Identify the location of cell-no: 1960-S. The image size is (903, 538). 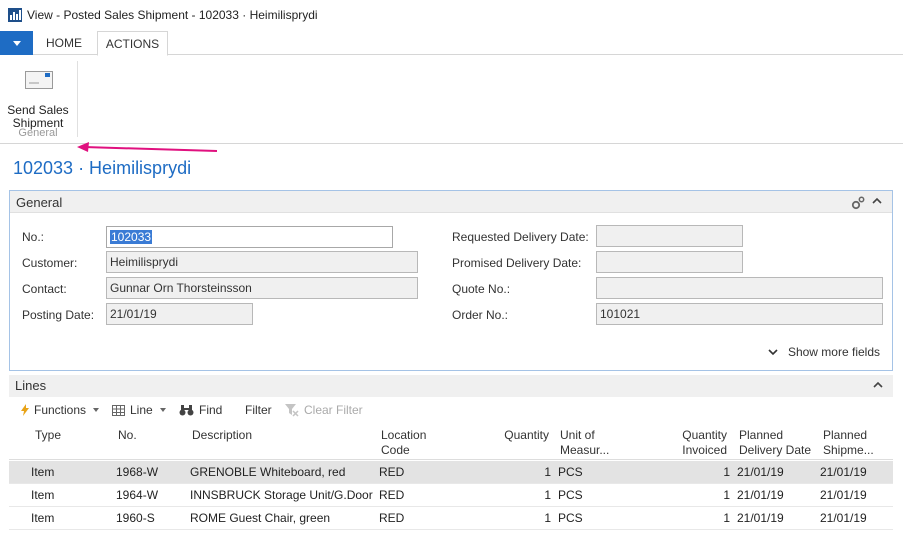
(135, 518).